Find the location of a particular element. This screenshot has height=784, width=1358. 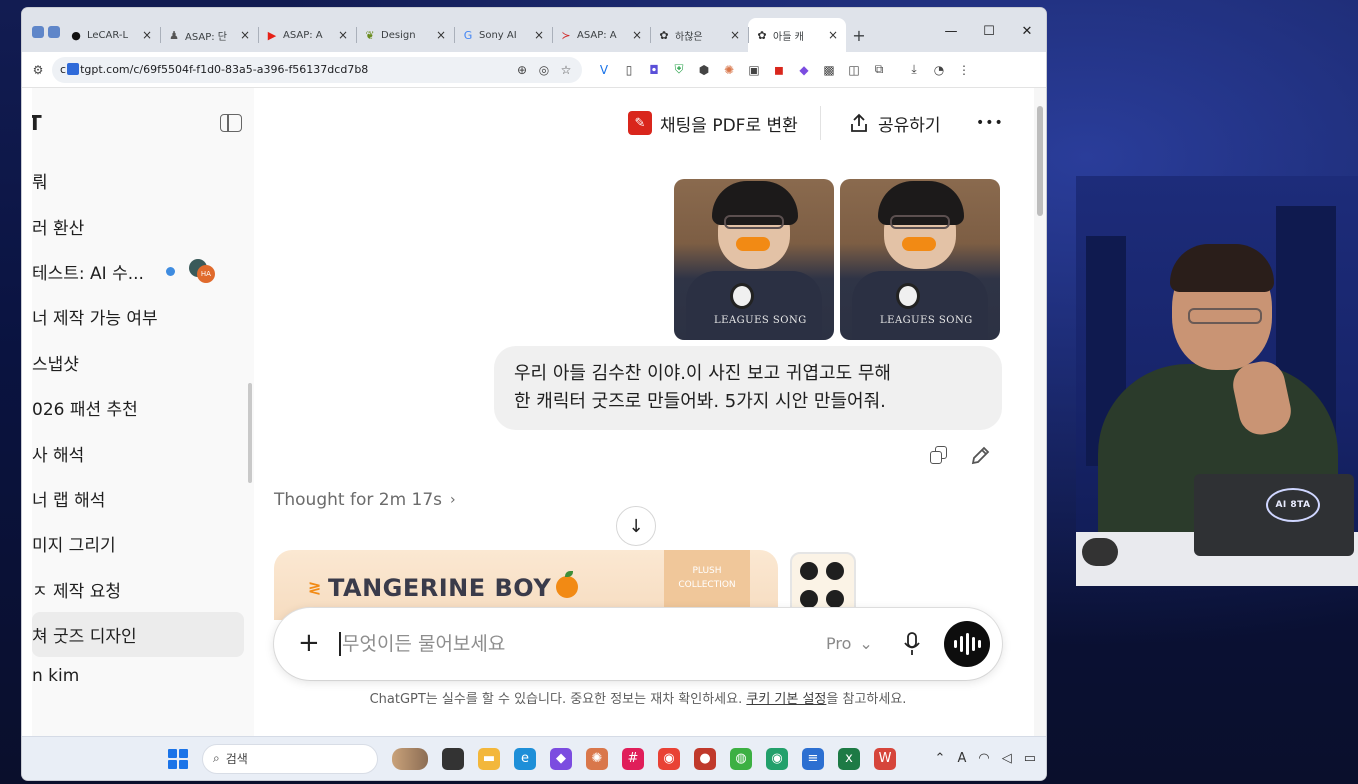

model-selector: Pro ⌄ is located at coordinates (849, 643).